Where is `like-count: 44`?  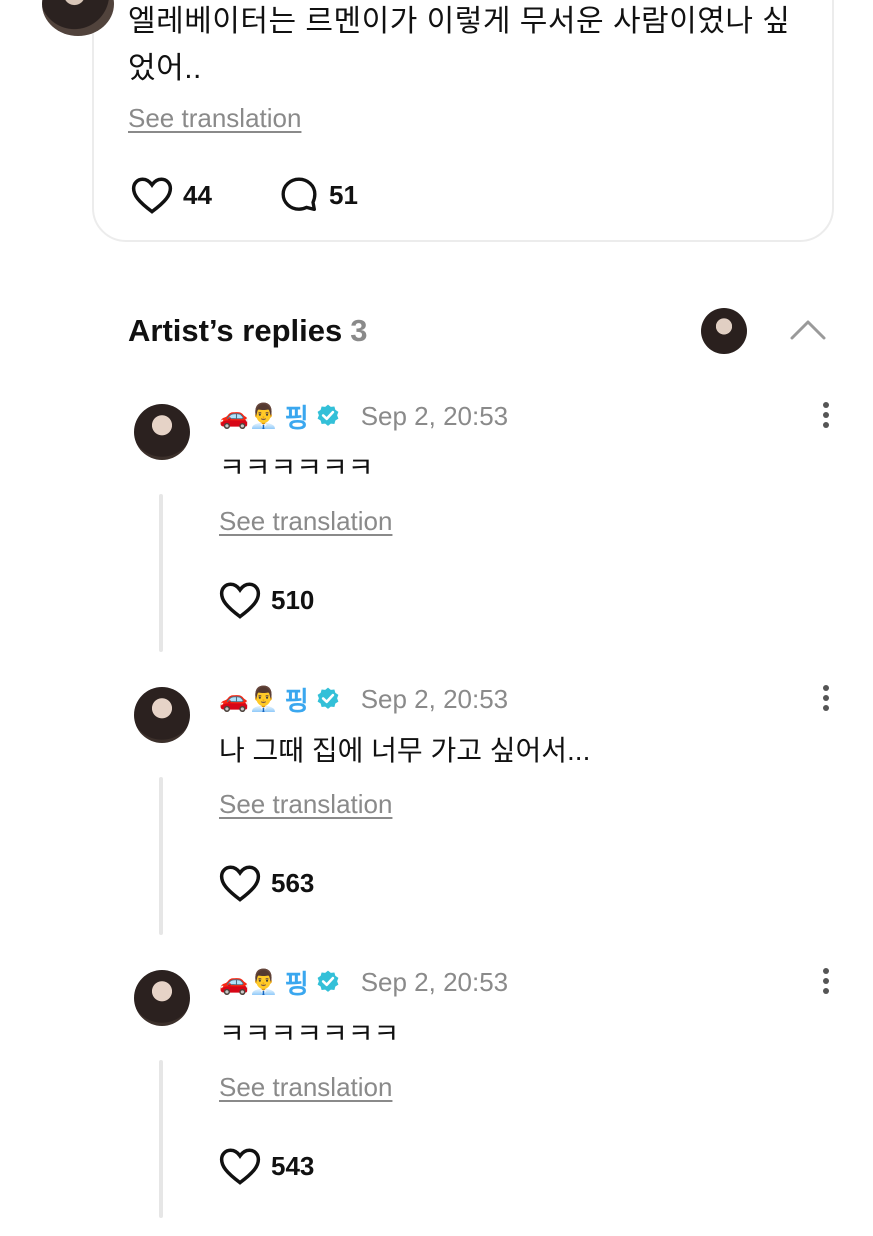 like-count: 44 is located at coordinates (197, 194).